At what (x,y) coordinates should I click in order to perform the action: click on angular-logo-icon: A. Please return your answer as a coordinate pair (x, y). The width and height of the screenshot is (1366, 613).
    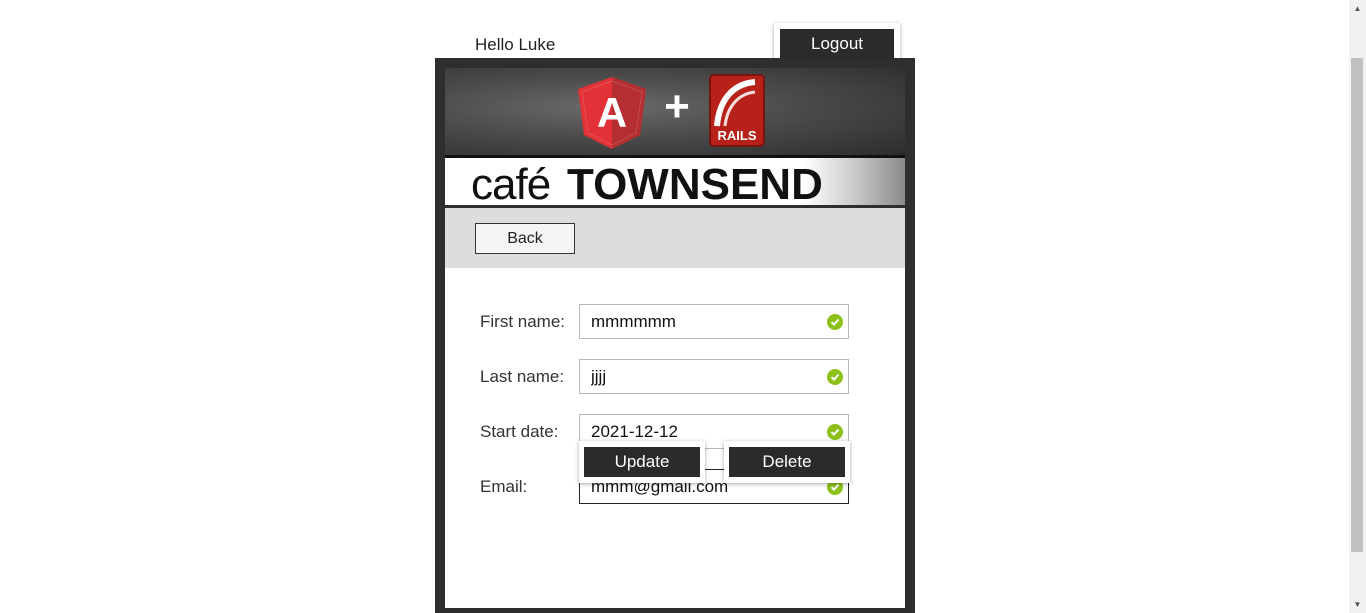
    Looking at the image, I should click on (612, 113).